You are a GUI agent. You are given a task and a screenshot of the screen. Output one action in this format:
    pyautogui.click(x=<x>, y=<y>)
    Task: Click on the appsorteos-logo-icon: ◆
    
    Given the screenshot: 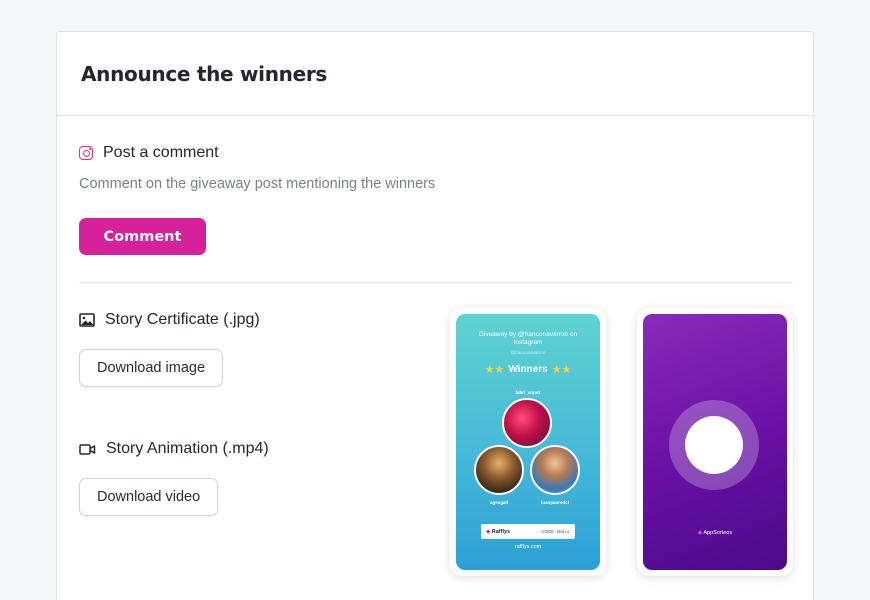 What is the action you would take?
    pyautogui.click(x=700, y=533)
    